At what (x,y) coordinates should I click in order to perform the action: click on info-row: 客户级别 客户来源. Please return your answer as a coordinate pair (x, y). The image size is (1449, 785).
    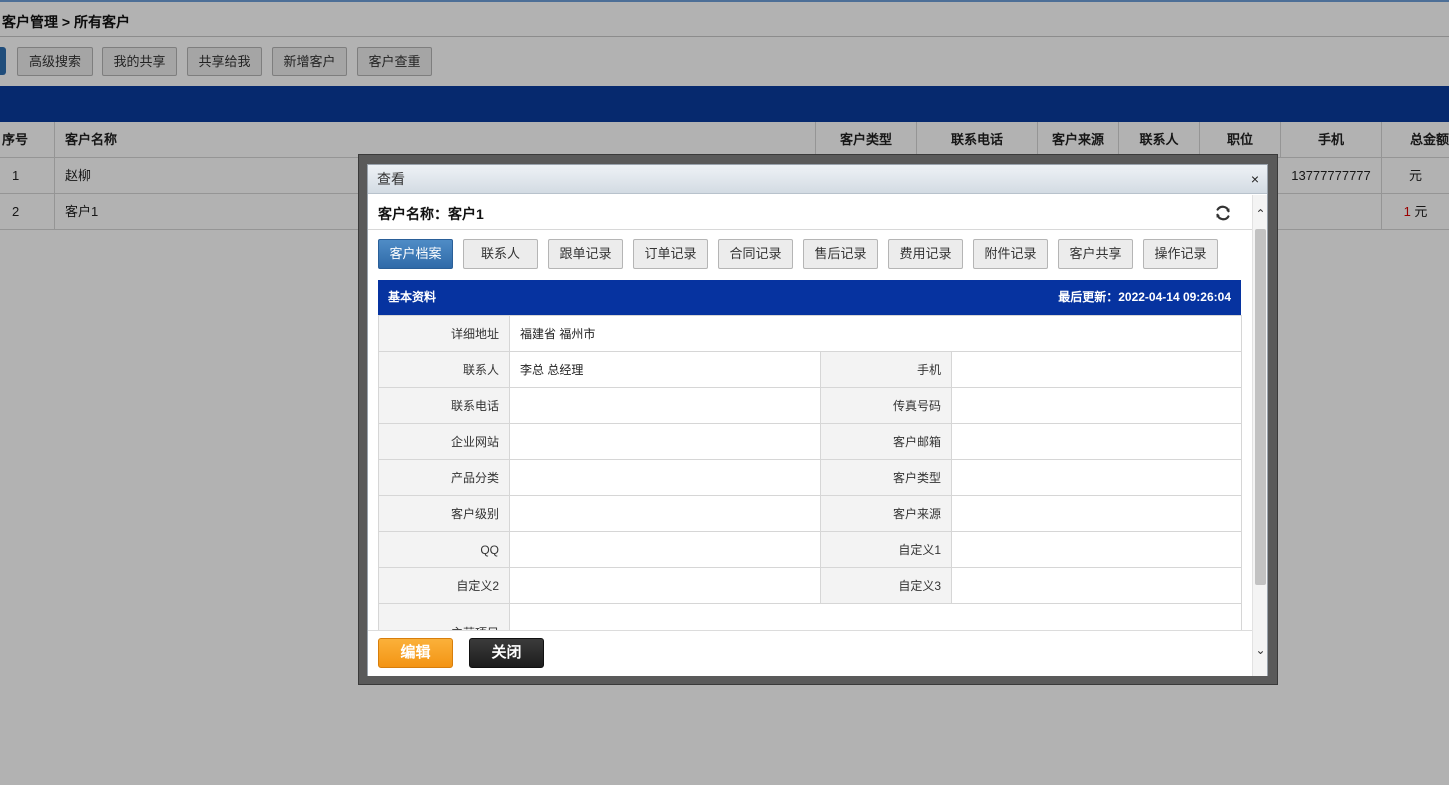
    Looking at the image, I should click on (810, 513).